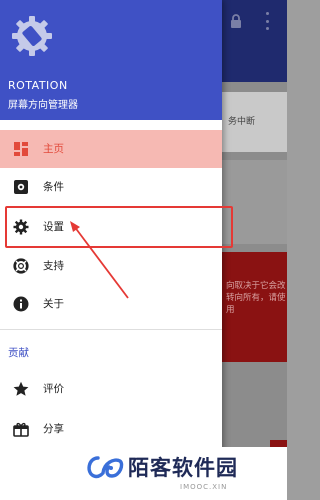 The width and height of the screenshot is (320, 500). Describe the element at coordinates (111, 187) in the screenshot. I see `menu-item-conditions: 条件` at that location.